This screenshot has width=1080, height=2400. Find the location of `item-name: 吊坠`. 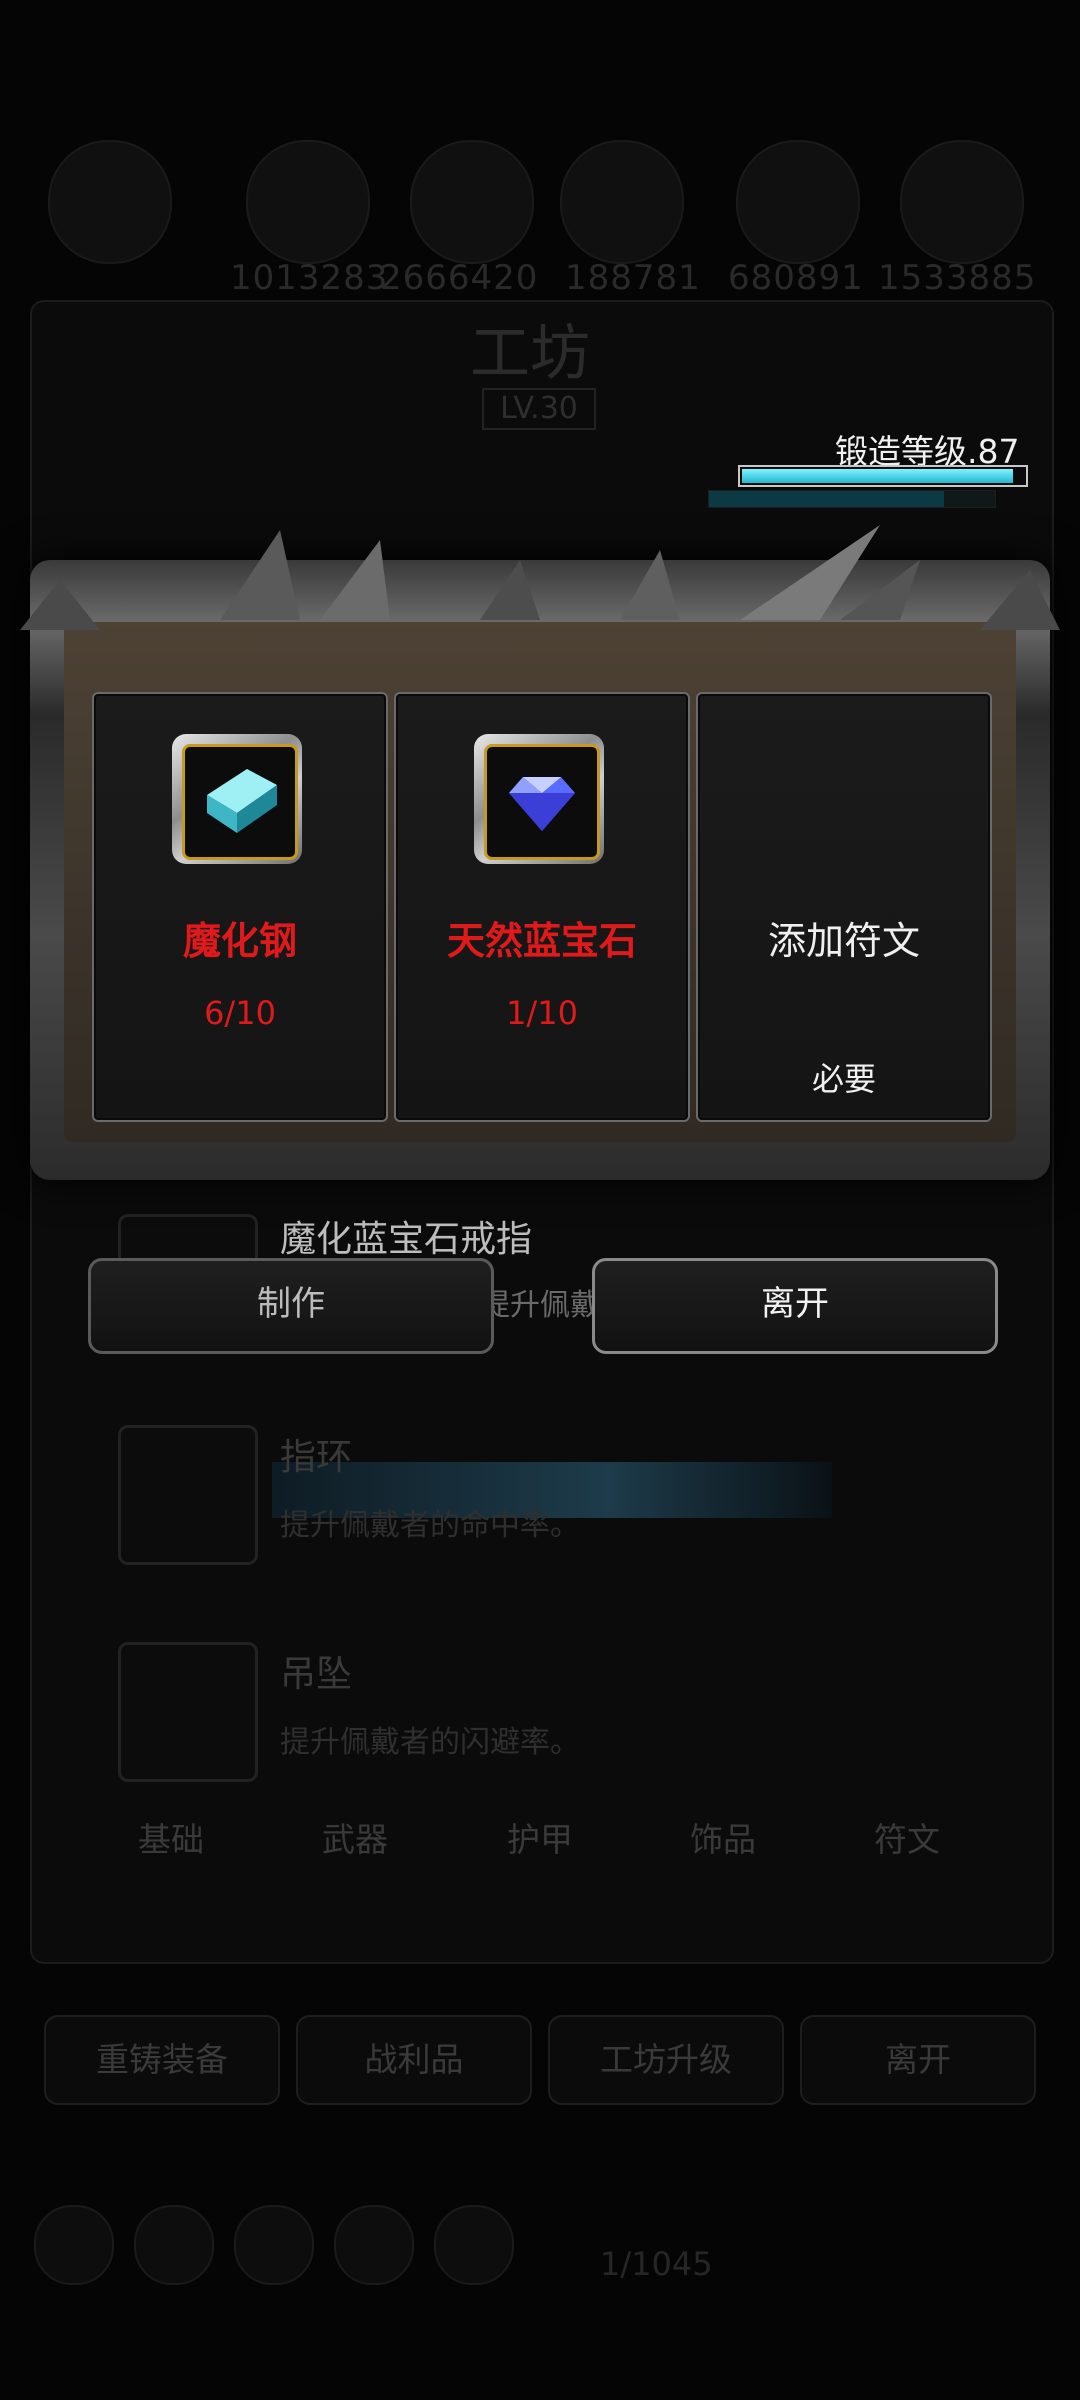

item-name: 吊坠 is located at coordinates (316, 1674).